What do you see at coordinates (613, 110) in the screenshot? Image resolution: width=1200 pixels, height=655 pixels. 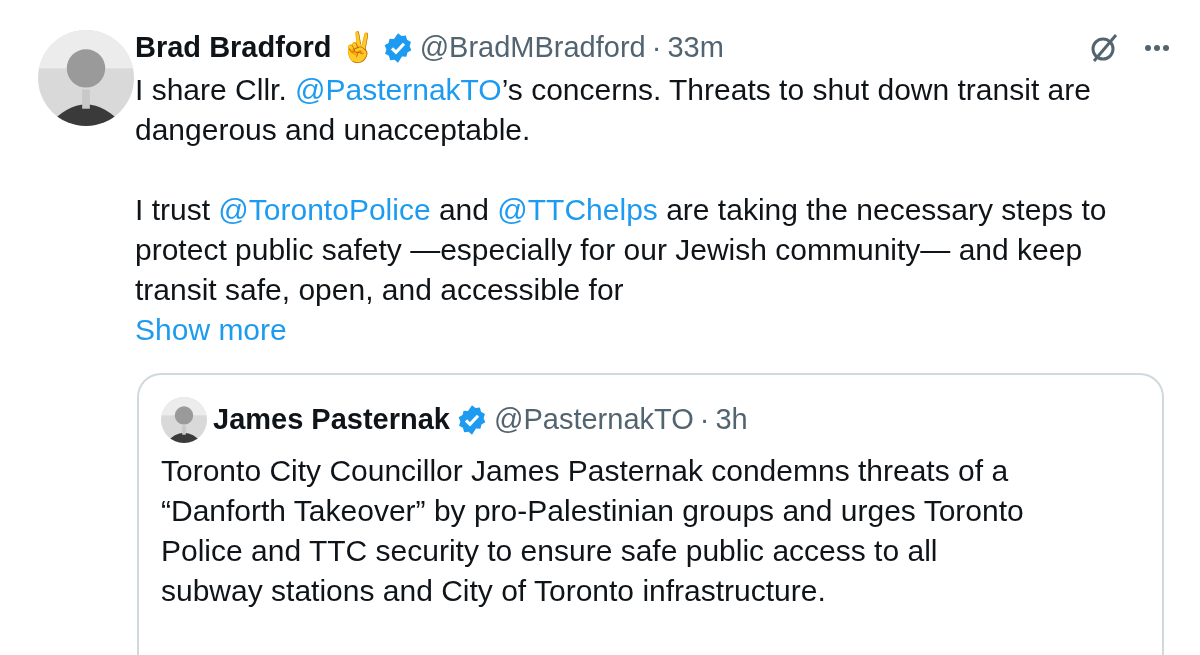 I see `post-text: I share Cllr. @PasternakTO’s concerns. Threats to shut down transit are dangerous and unacceptable.` at bounding box center [613, 110].